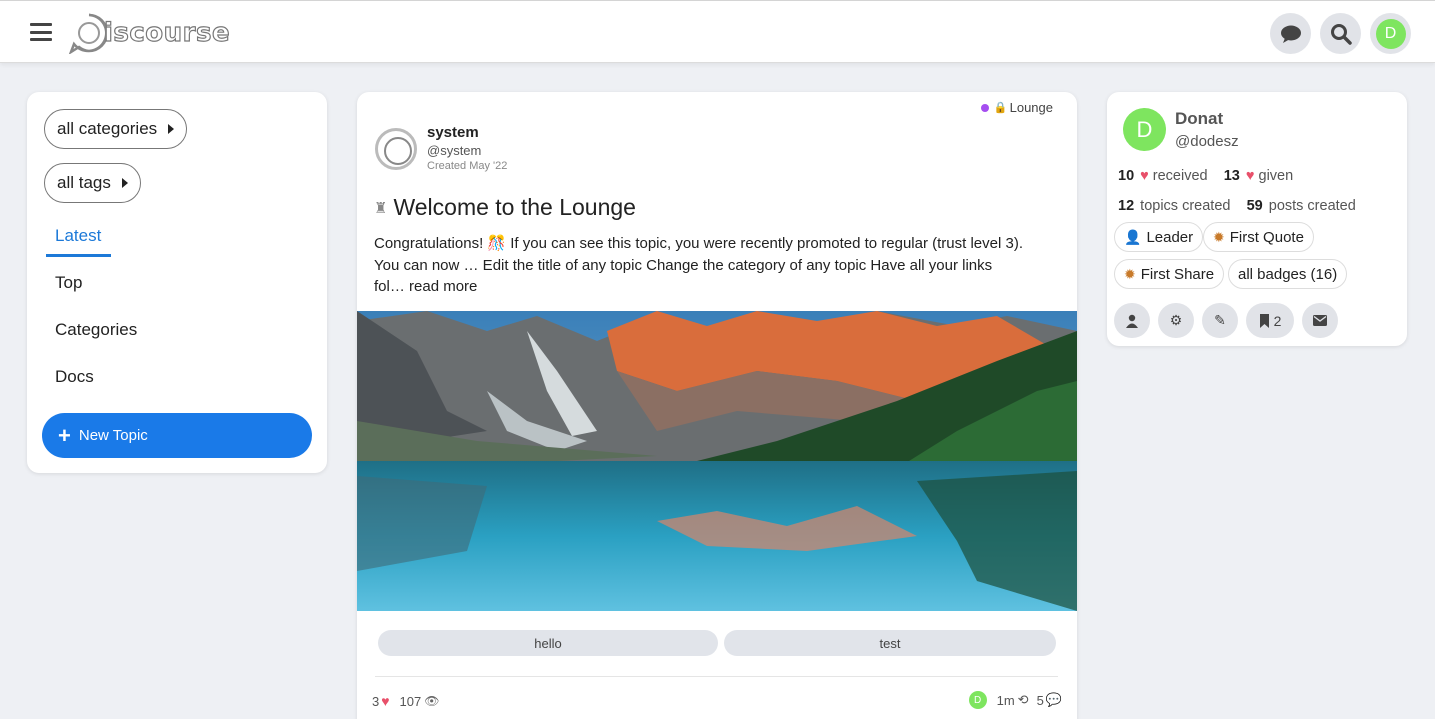 The image size is (1435, 719). I want to click on posts-created-label: posts created, so click(1312, 206).